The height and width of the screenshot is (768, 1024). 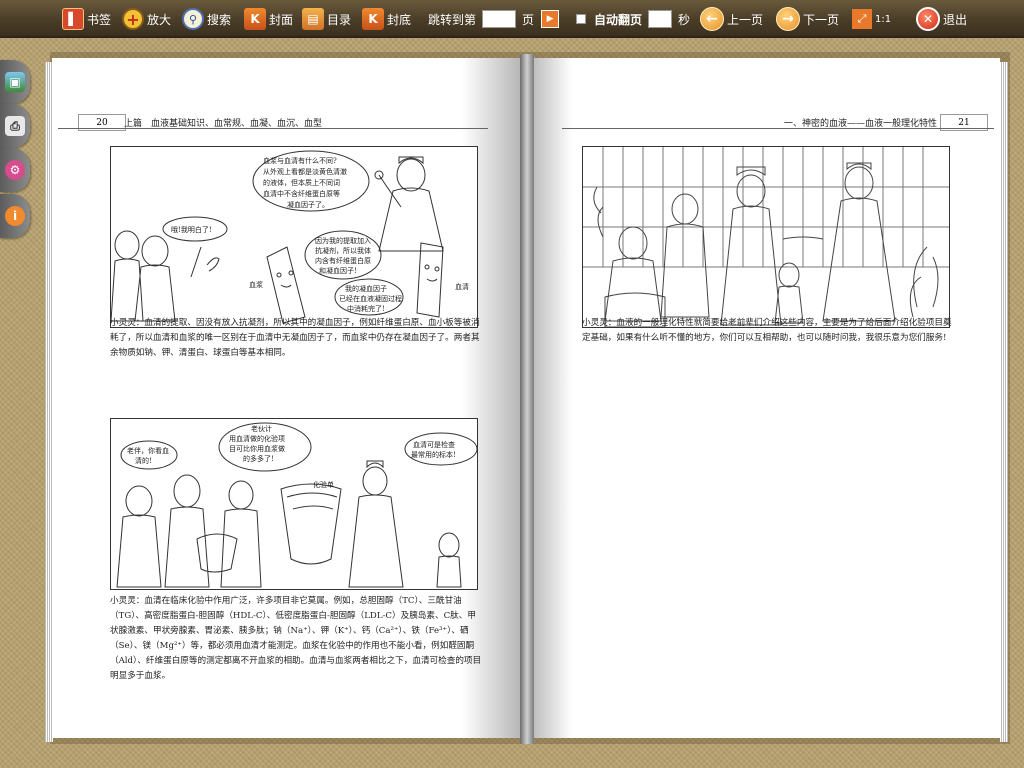 I want to click on bubble-old-line-1: 老伴，你看血, so click(x=148, y=450).